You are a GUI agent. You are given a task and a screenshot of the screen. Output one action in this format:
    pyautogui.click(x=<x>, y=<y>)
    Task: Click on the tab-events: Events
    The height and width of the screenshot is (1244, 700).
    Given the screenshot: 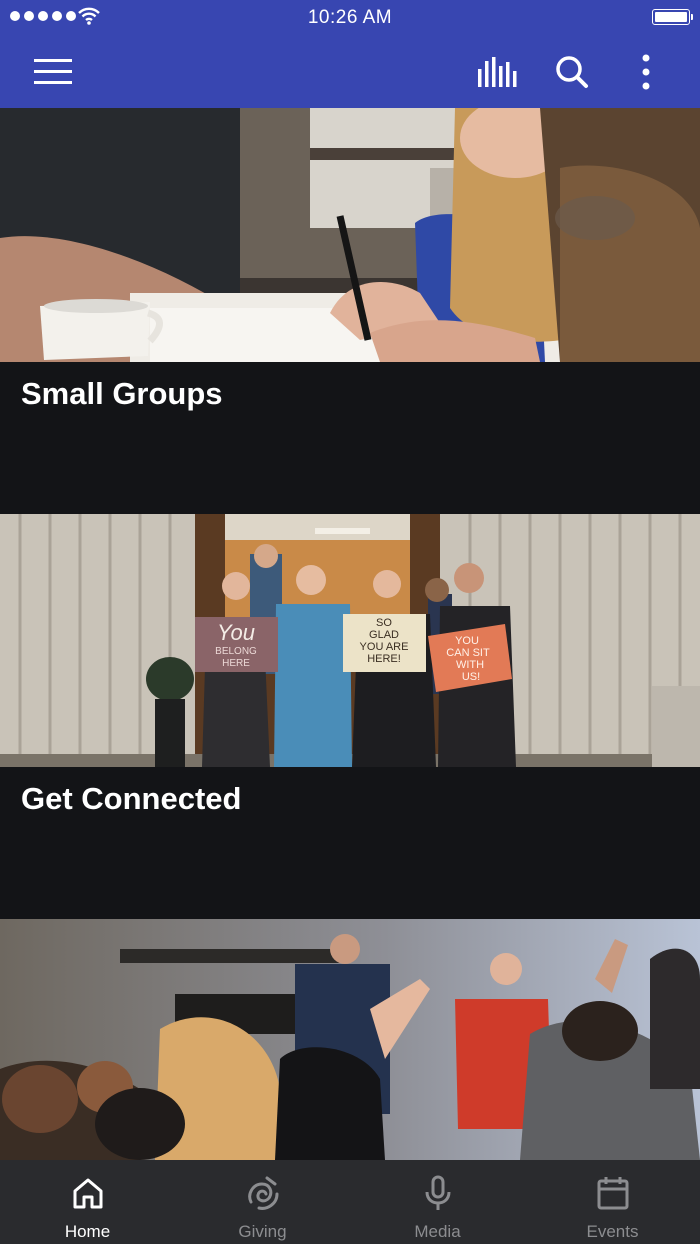 What is the action you would take?
    pyautogui.click(x=612, y=1202)
    